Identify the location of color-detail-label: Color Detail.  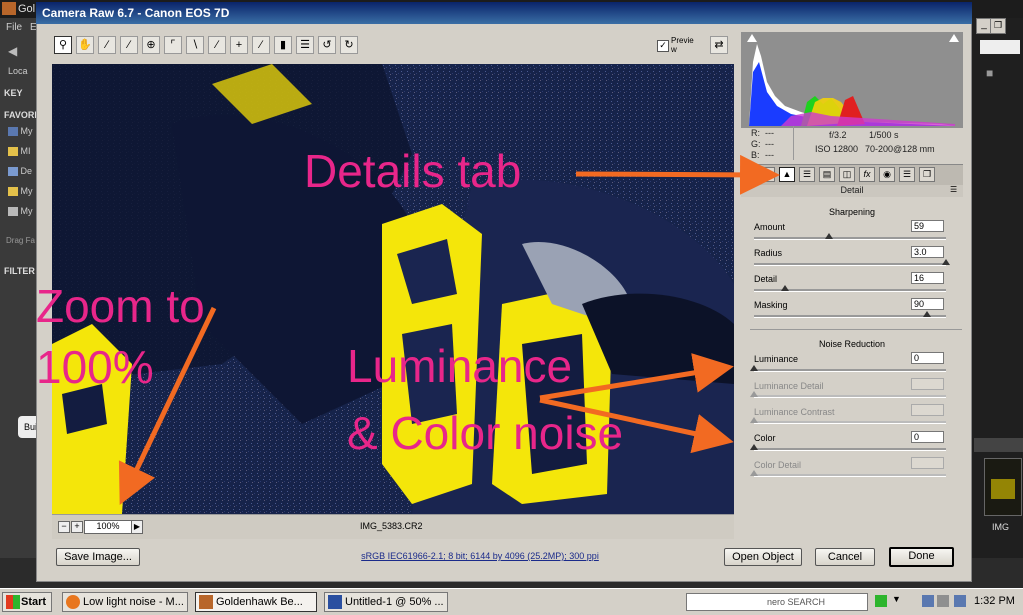
(778, 465).